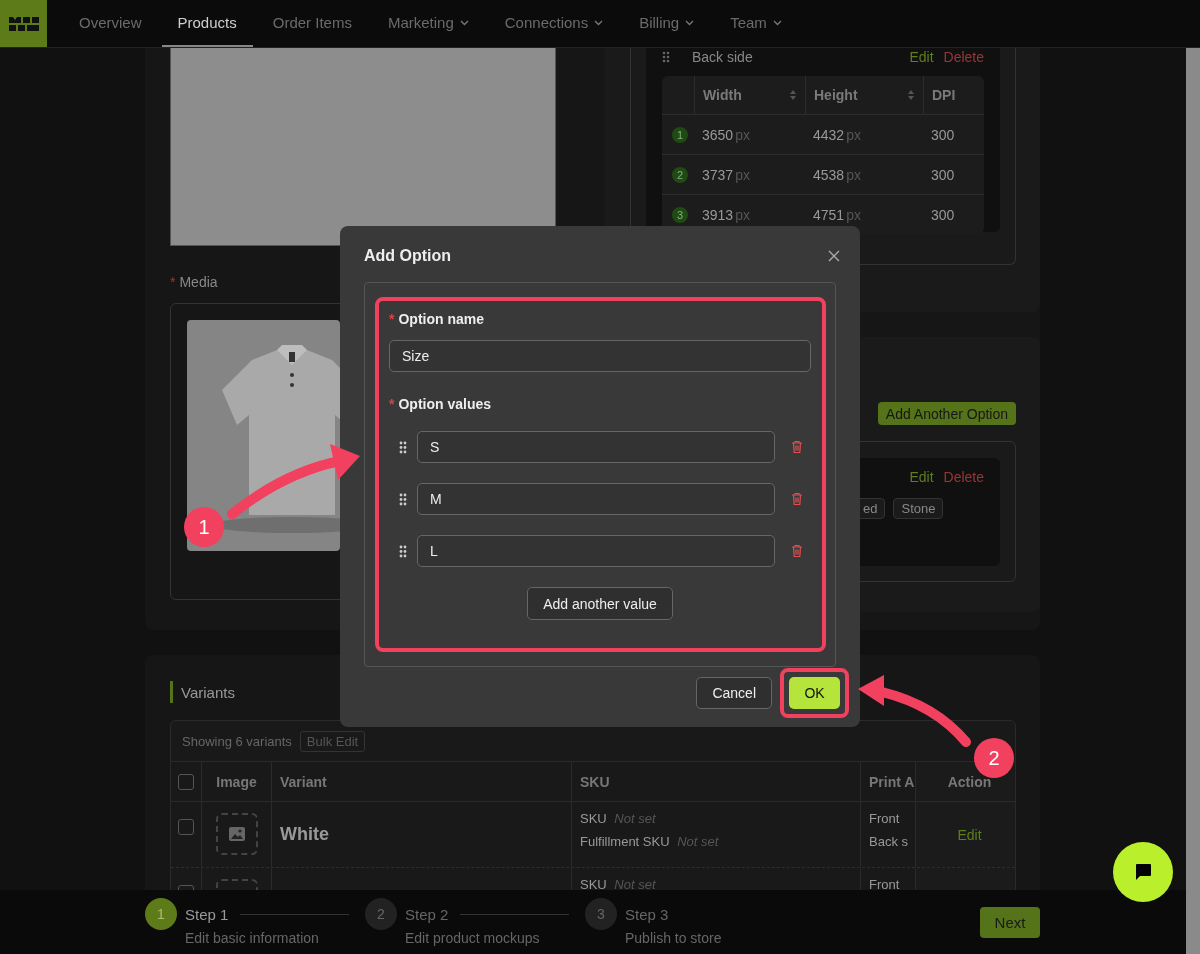  Describe the element at coordinates (837, 215) in the screenshot. I see `table-cell-text: 4751 px` at that location.